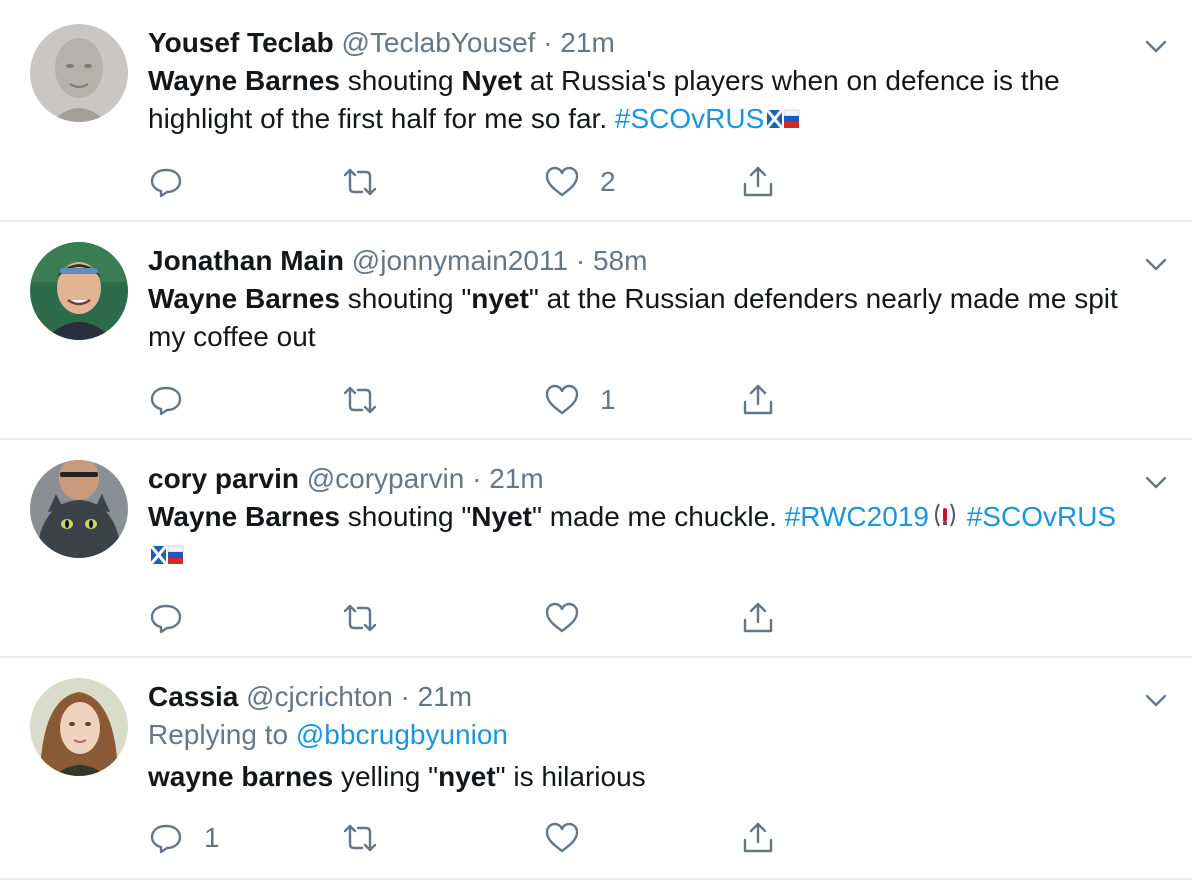 The height and width of the screenshot is (884, 1192). Describe the element at coordinates (650, 735) in the screenshot. I see `replying-to: Replying to @bbcrugbyunion` at that location.